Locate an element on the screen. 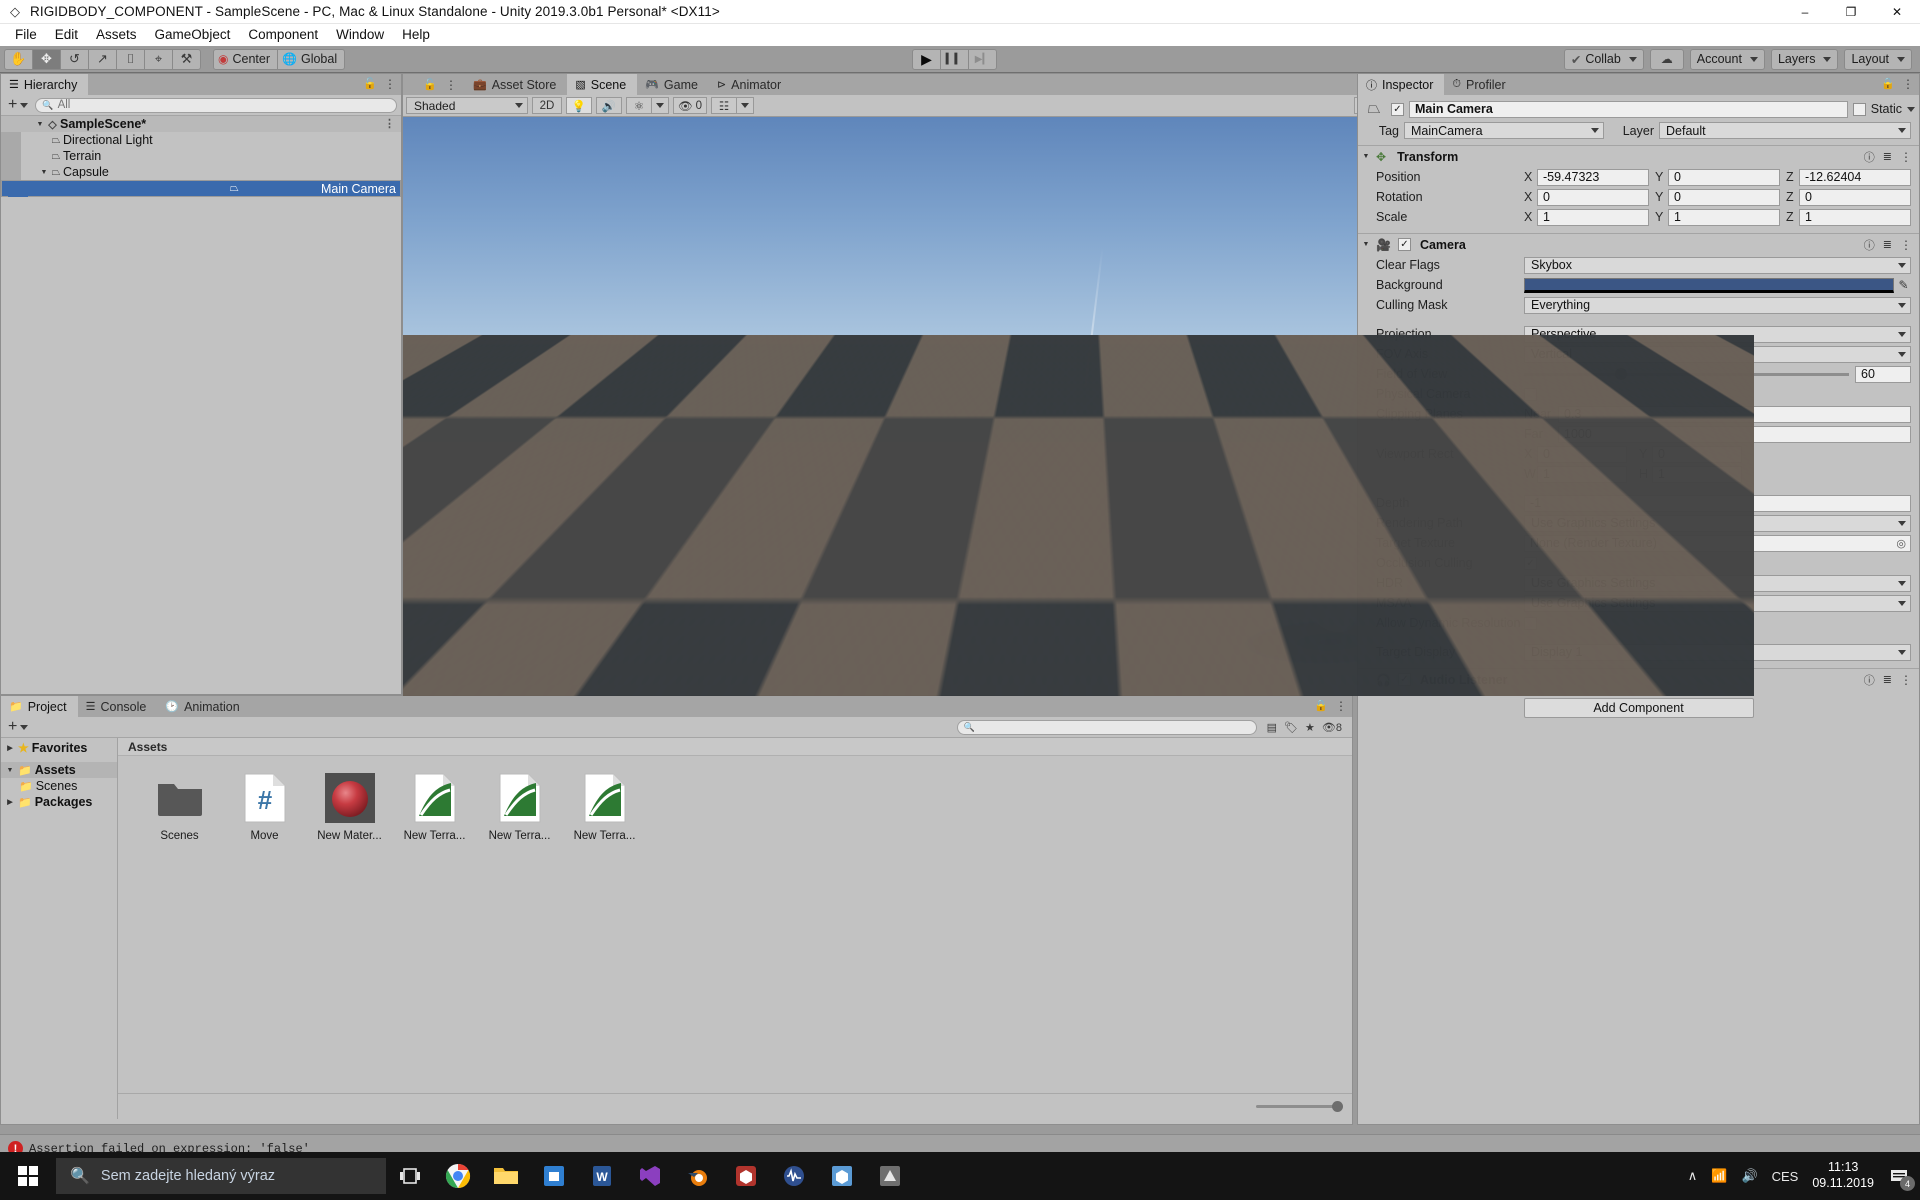 This screenshot has width=1920, height=1200. word-icon: W is located at coordinates (602, 1176).